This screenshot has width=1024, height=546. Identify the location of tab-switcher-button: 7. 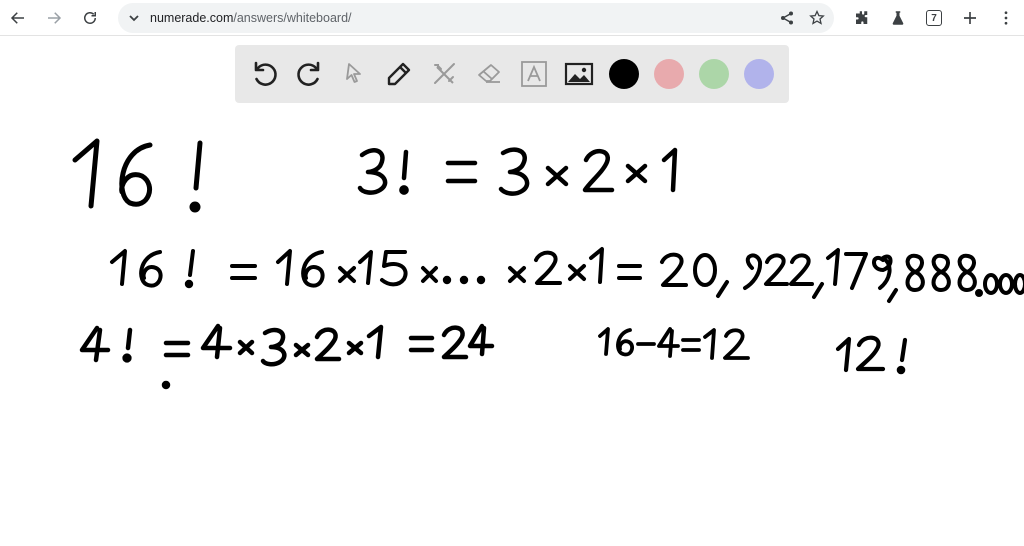
(934, 18).